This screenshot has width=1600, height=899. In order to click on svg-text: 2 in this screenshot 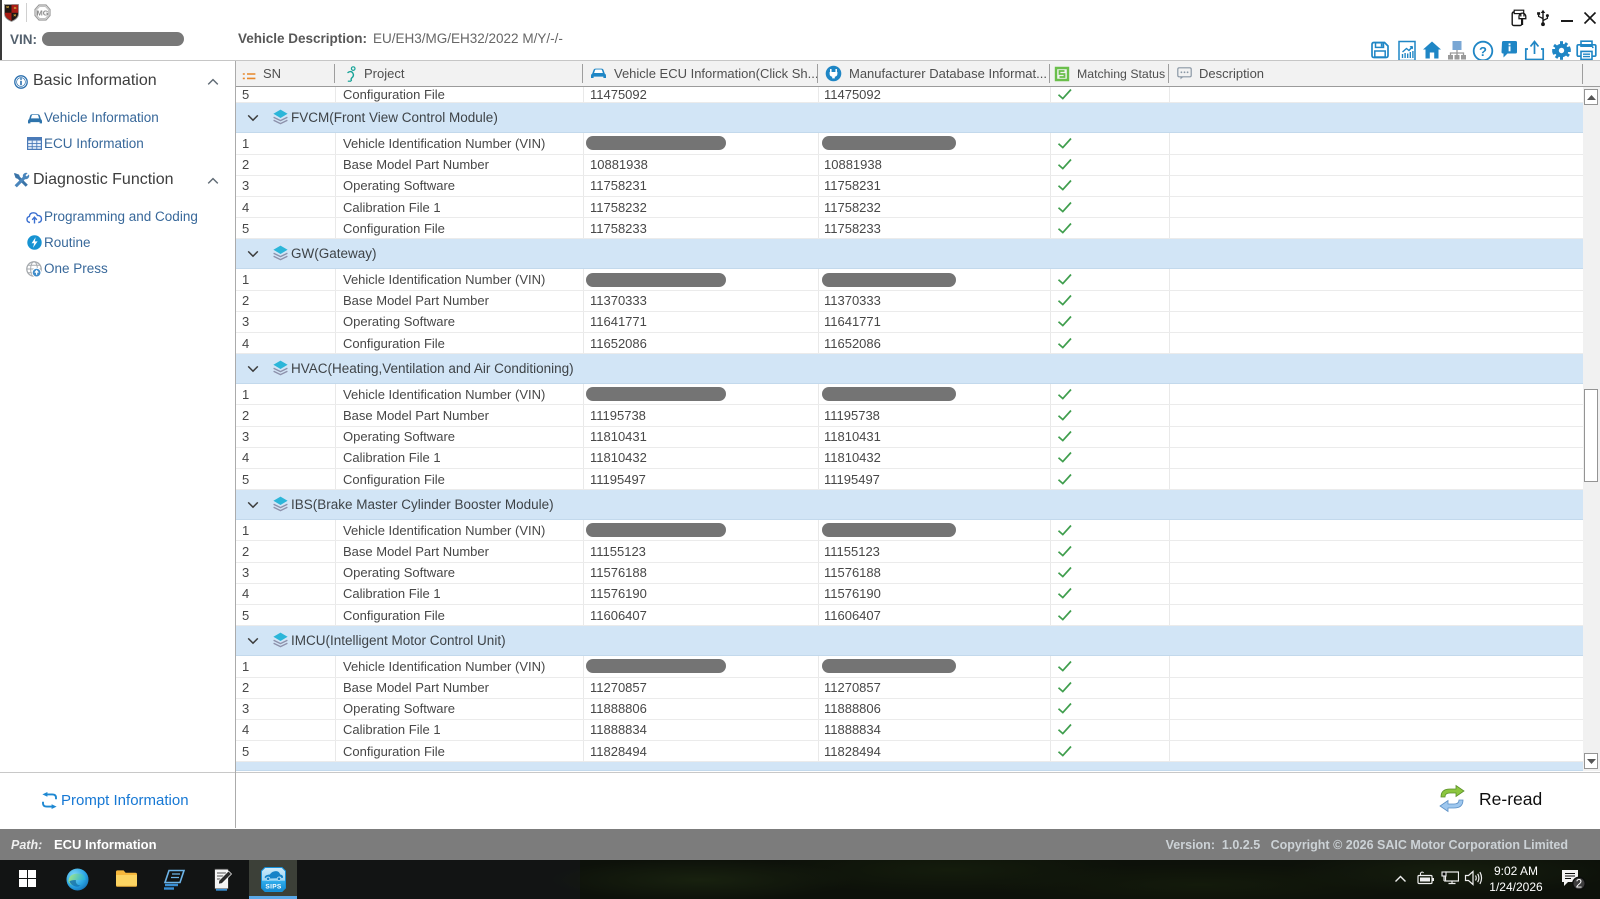, I will do `click(1579, 885)`.